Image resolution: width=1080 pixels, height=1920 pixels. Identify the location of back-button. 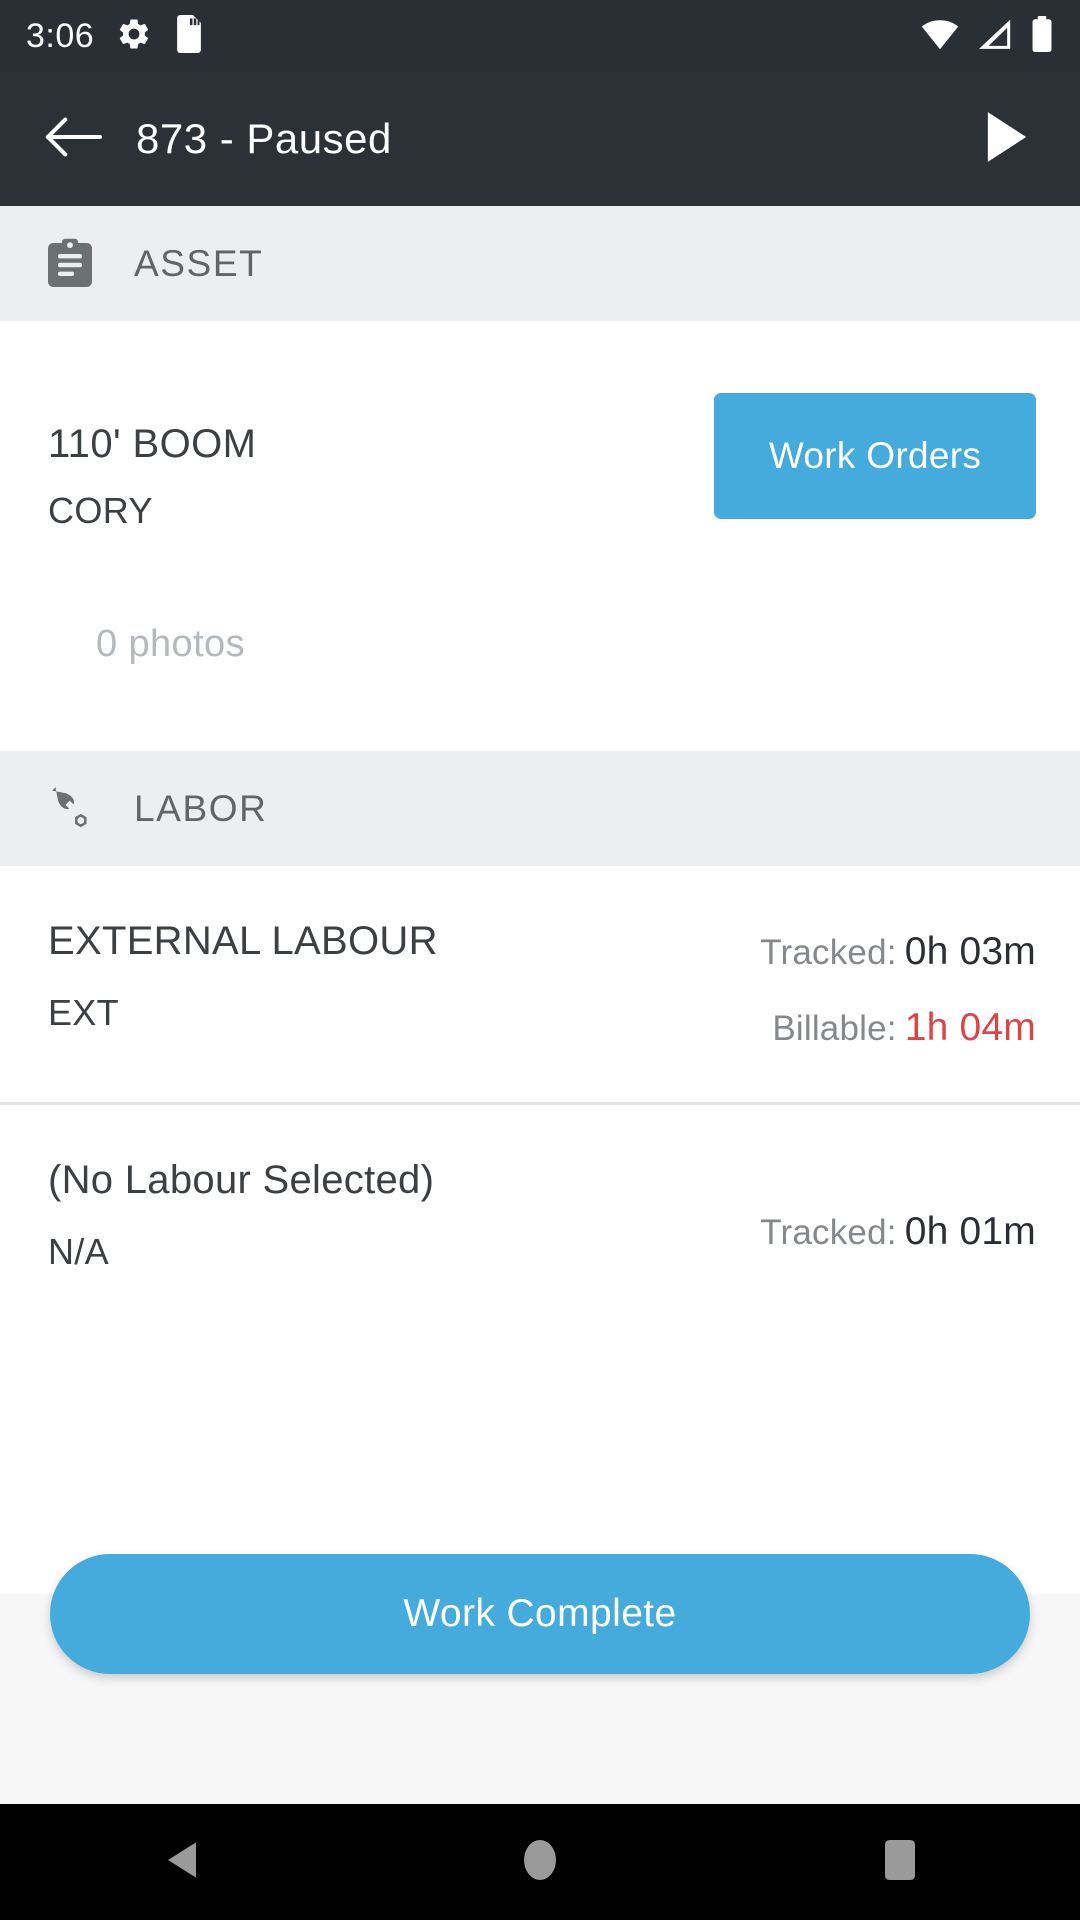
(73, 139).